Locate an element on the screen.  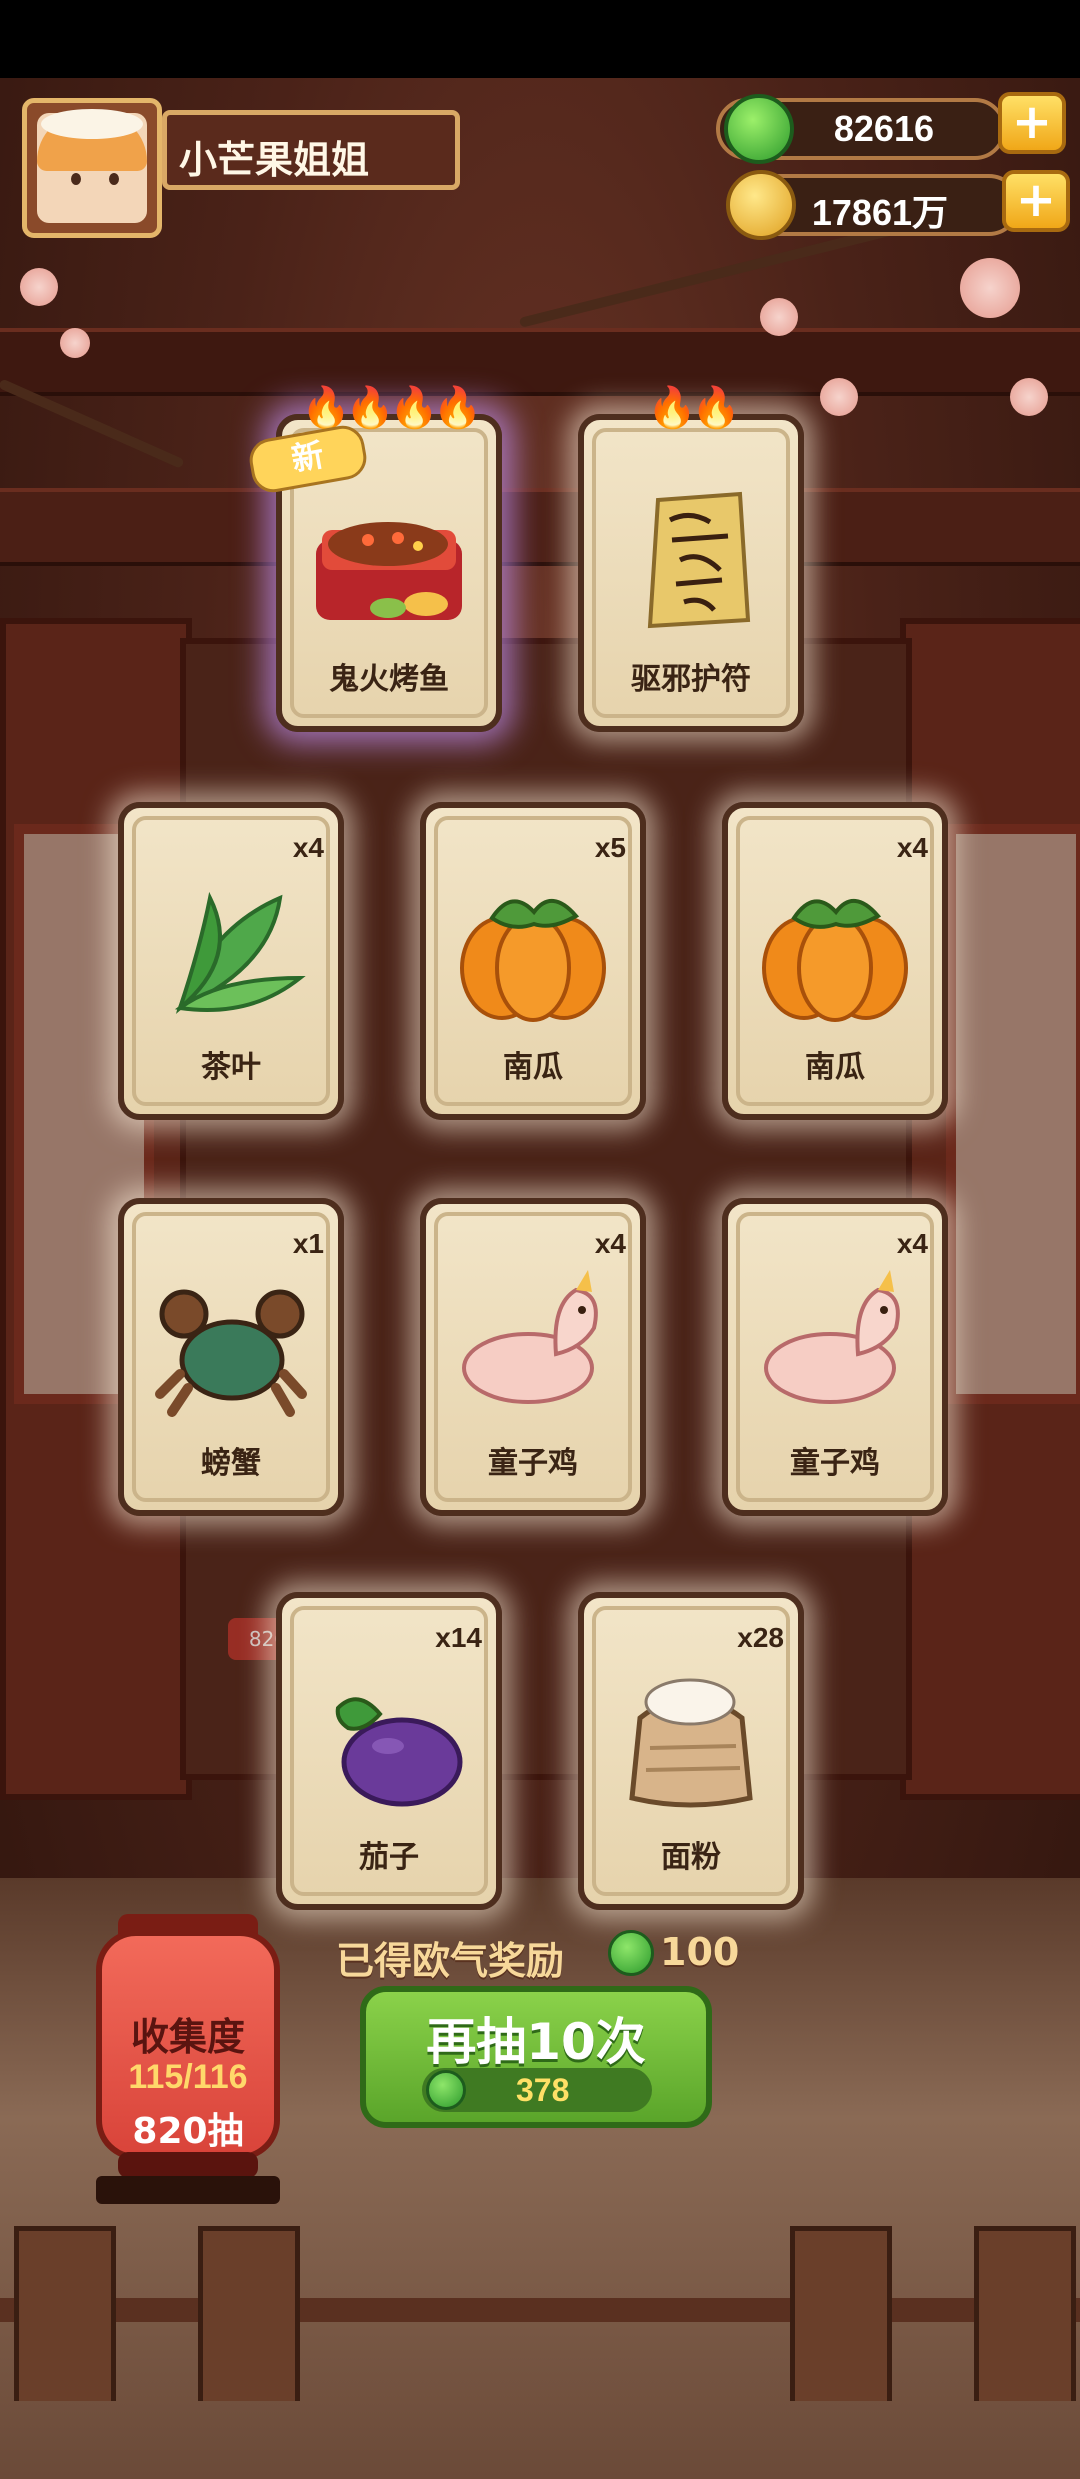
collection-draws: 820抽 is located at coordinates (188, 2131).